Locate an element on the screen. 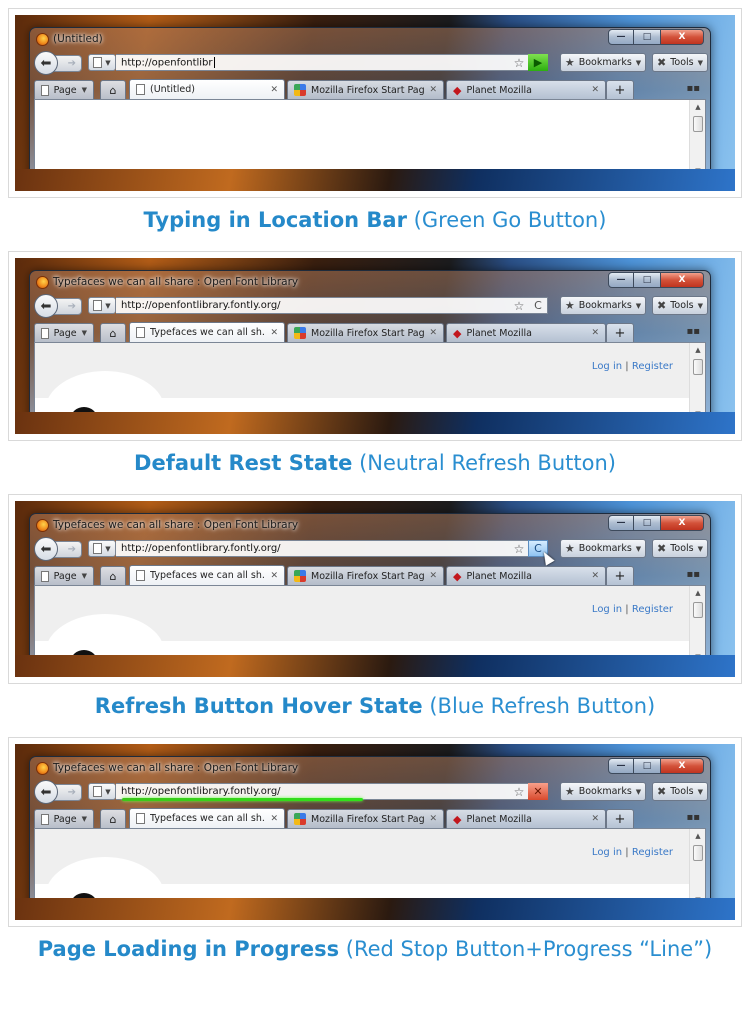  url-input: http://openfontlibr is located at coordinates (313, 62).